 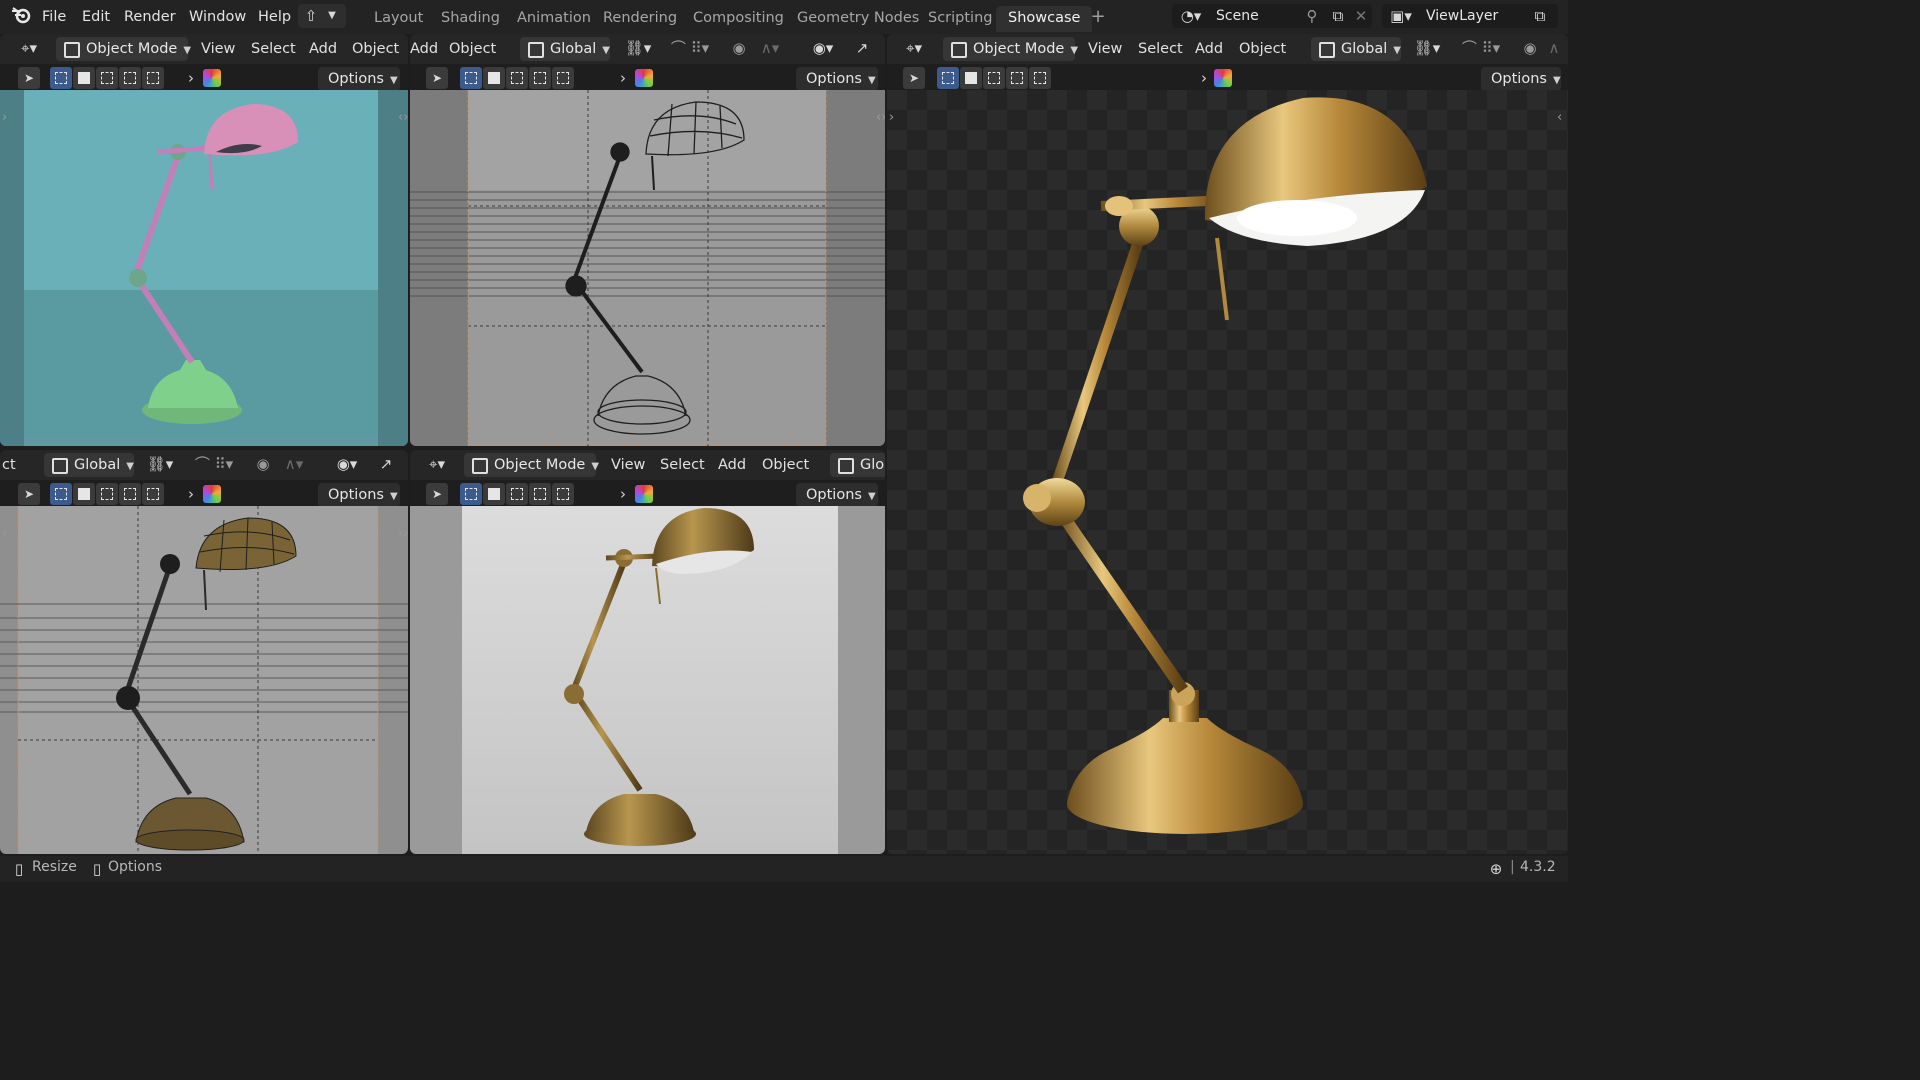 I want to click on tab-geometry-nodes: Geometry Nodes, so click(x=858, y=19).